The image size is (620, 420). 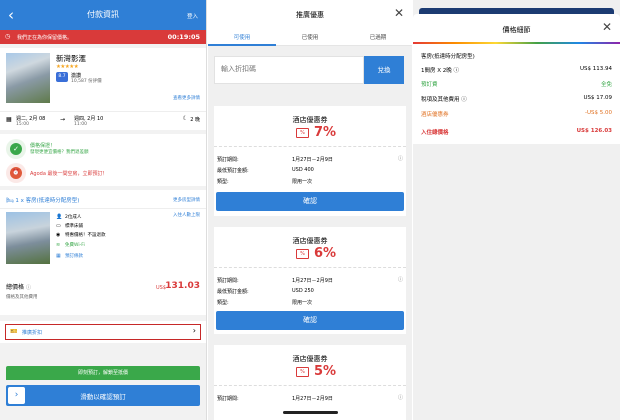 I want to click on promo-code-field, so click(x=289, y=70).